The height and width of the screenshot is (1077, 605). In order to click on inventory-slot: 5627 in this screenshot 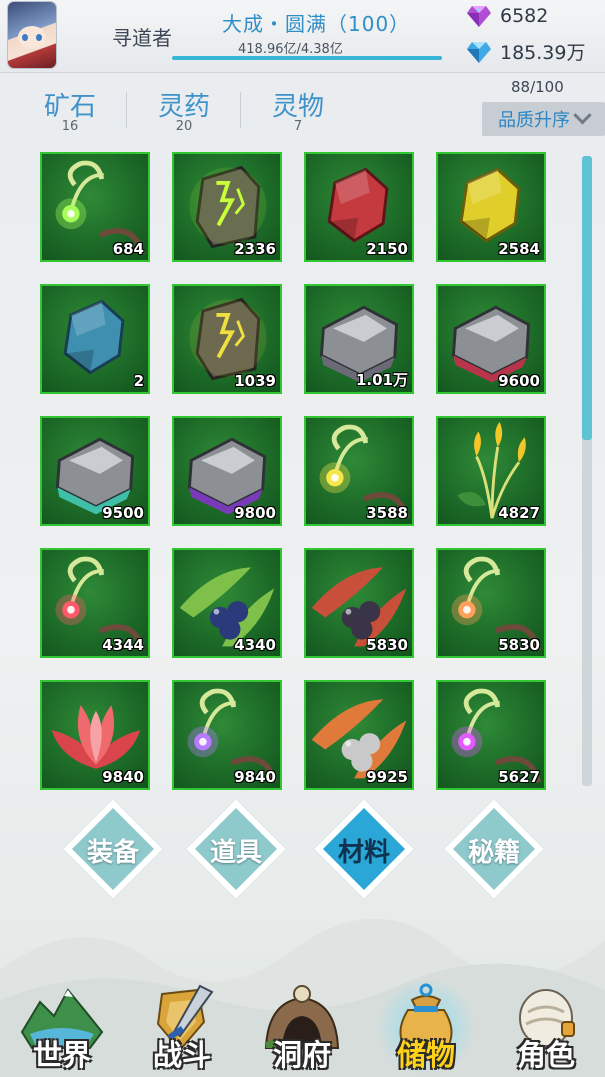, I will do `click(491, 735)`.